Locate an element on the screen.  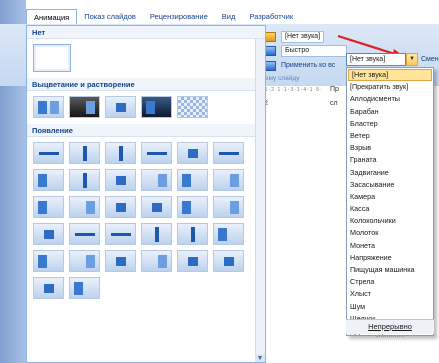
gallery-grid-none is located at coordinates (146, 55).